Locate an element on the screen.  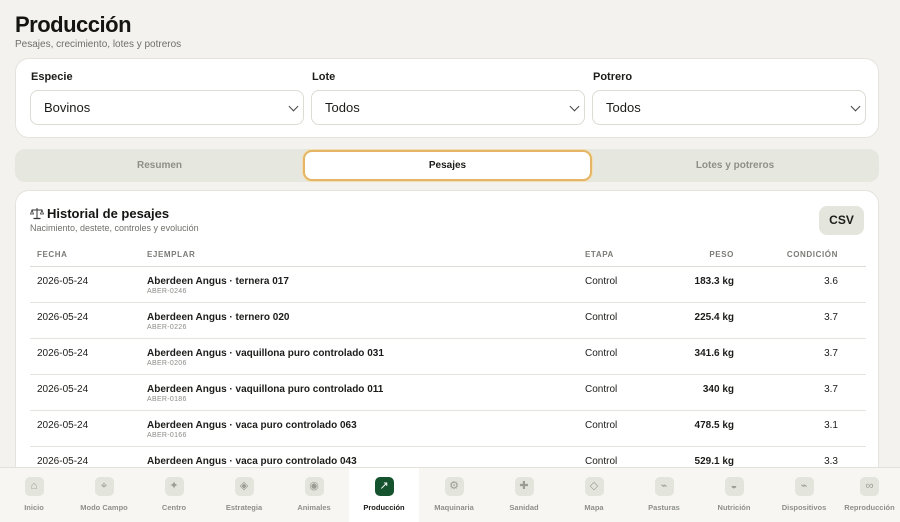
paddock-value: Todos is located at coordinates (623, 107).